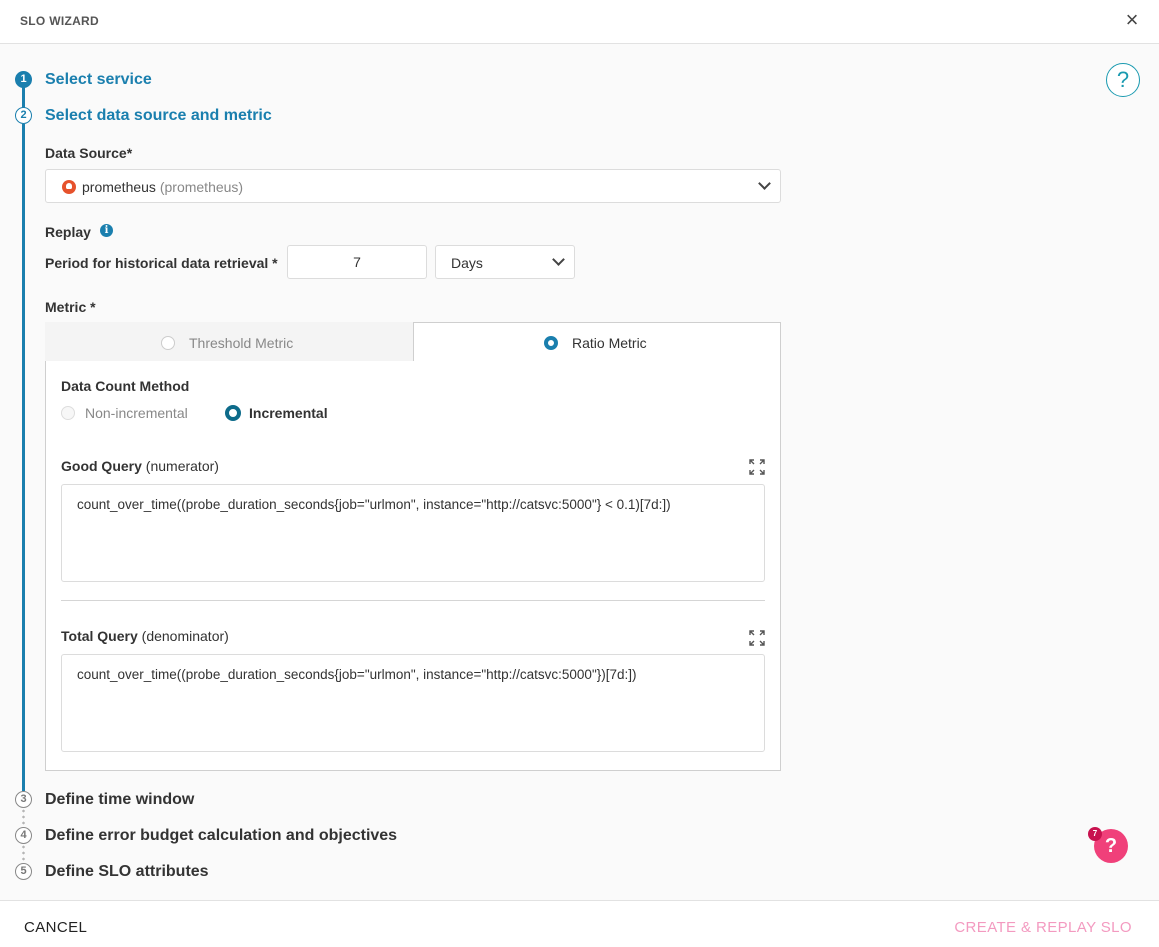 Image resolution: width=1159 pixels, height=947 pixels. I want to click on notification-badge: 7, so click(1095, 834).